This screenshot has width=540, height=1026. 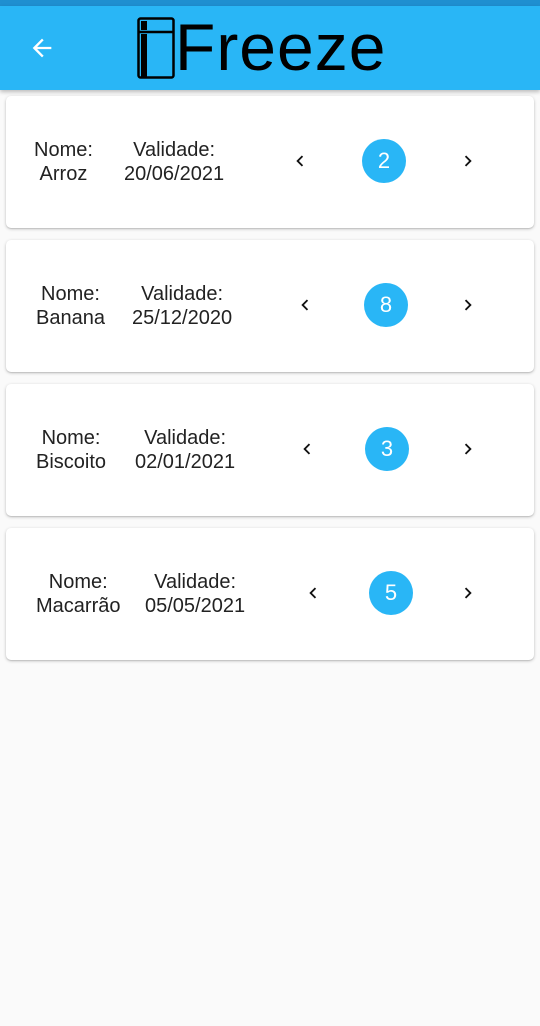 What do you see at coordinates (270, 306) in the screenshot?
I see `list-item: Nome: Banana Validade: 25/12/2020 8` at bounding box center [270, 306].